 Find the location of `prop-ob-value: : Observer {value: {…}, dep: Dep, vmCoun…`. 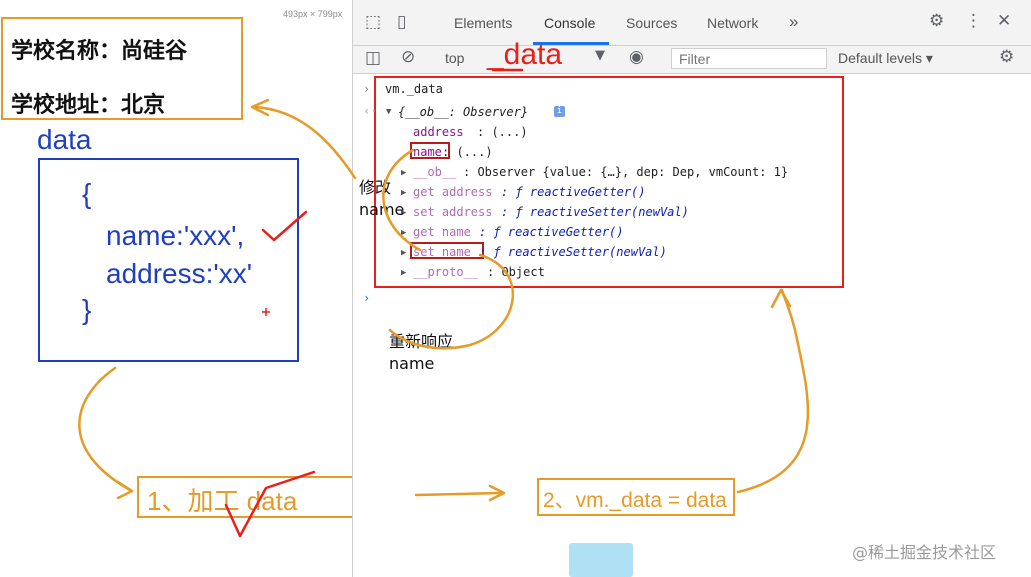

prop-ob-value: : Observer {value: {…}, dep: Dep, vmCoun… is located at coordinates (626, 172).